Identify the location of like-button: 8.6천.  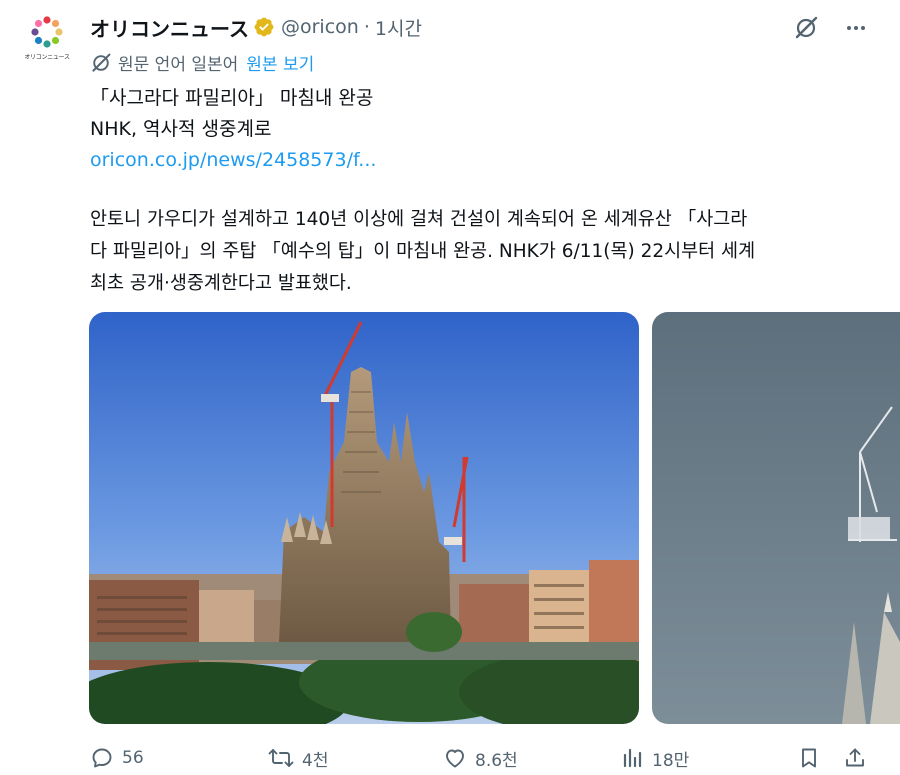
(480, 758).